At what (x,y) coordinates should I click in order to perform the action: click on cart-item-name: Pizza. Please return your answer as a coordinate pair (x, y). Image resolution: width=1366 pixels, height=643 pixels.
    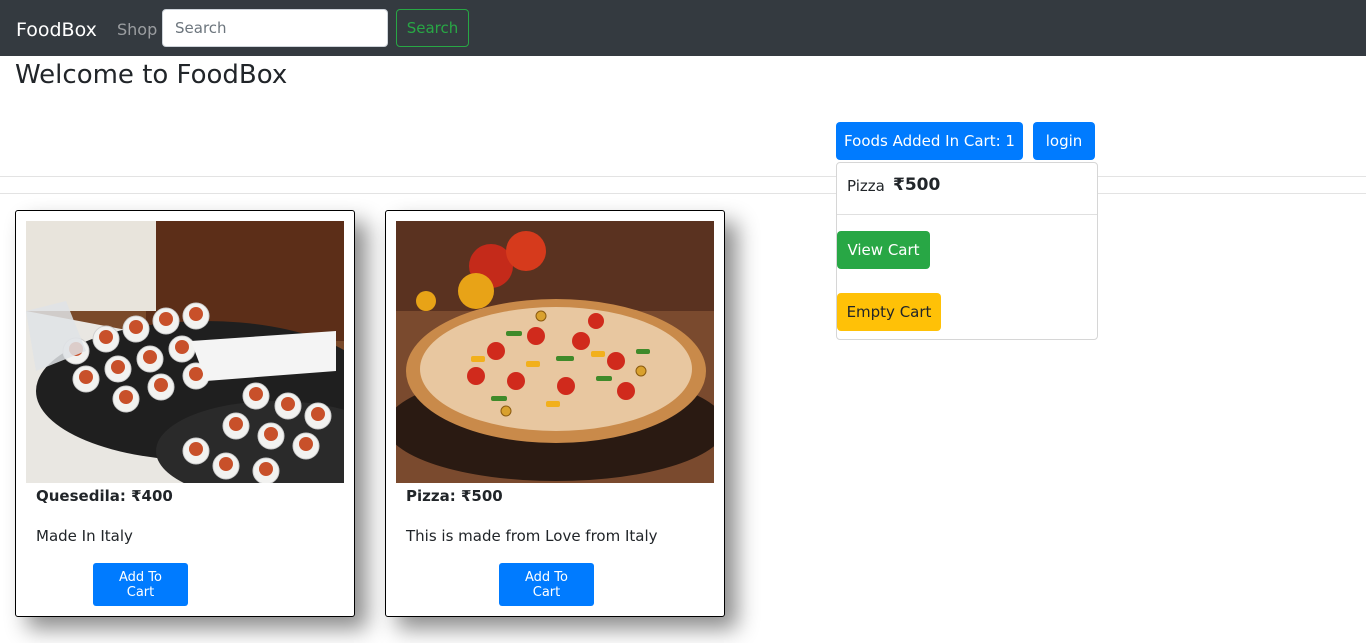
    Looking at the image, I should click on (866, 186).